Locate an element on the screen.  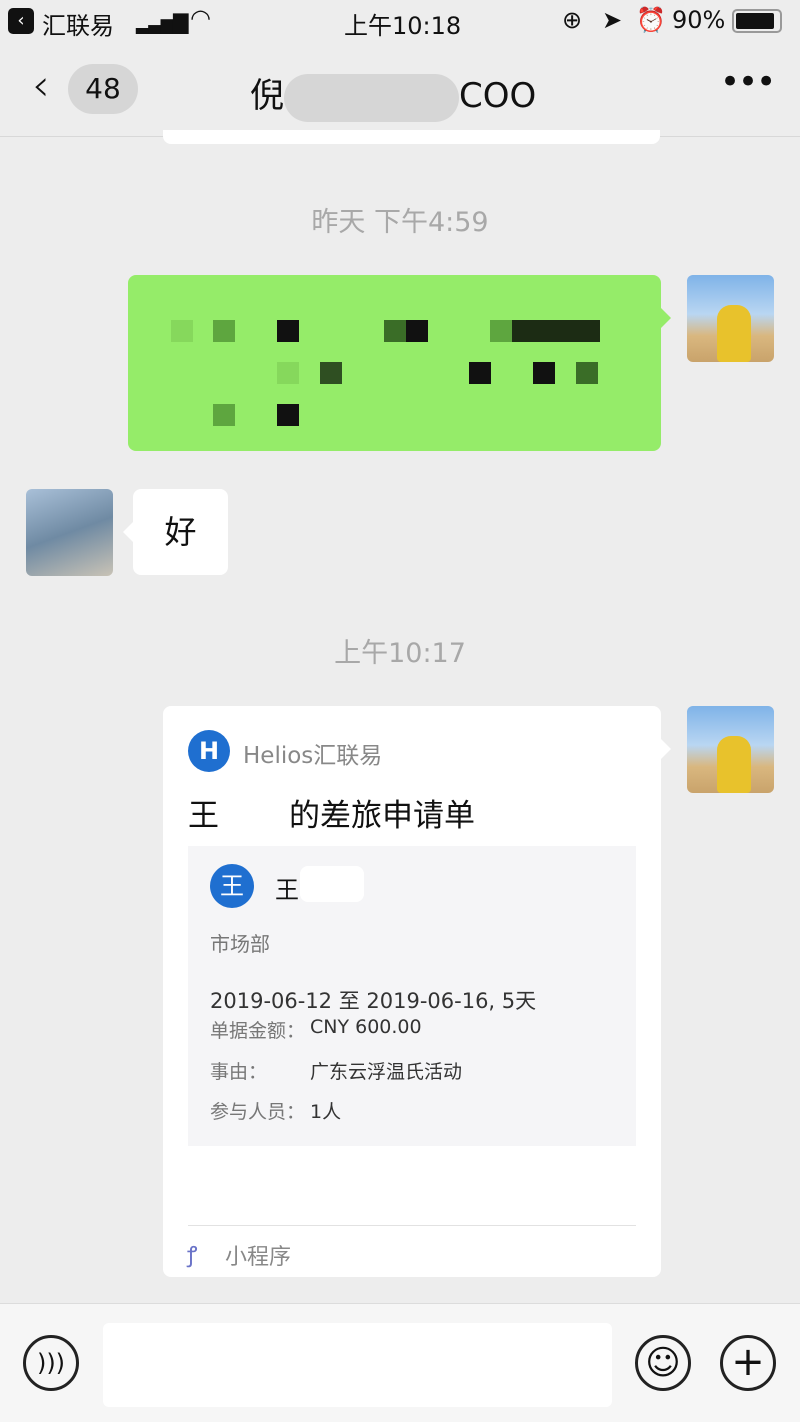
card-title: 王 的差旅申请单 is located at coordinates (331, 812).